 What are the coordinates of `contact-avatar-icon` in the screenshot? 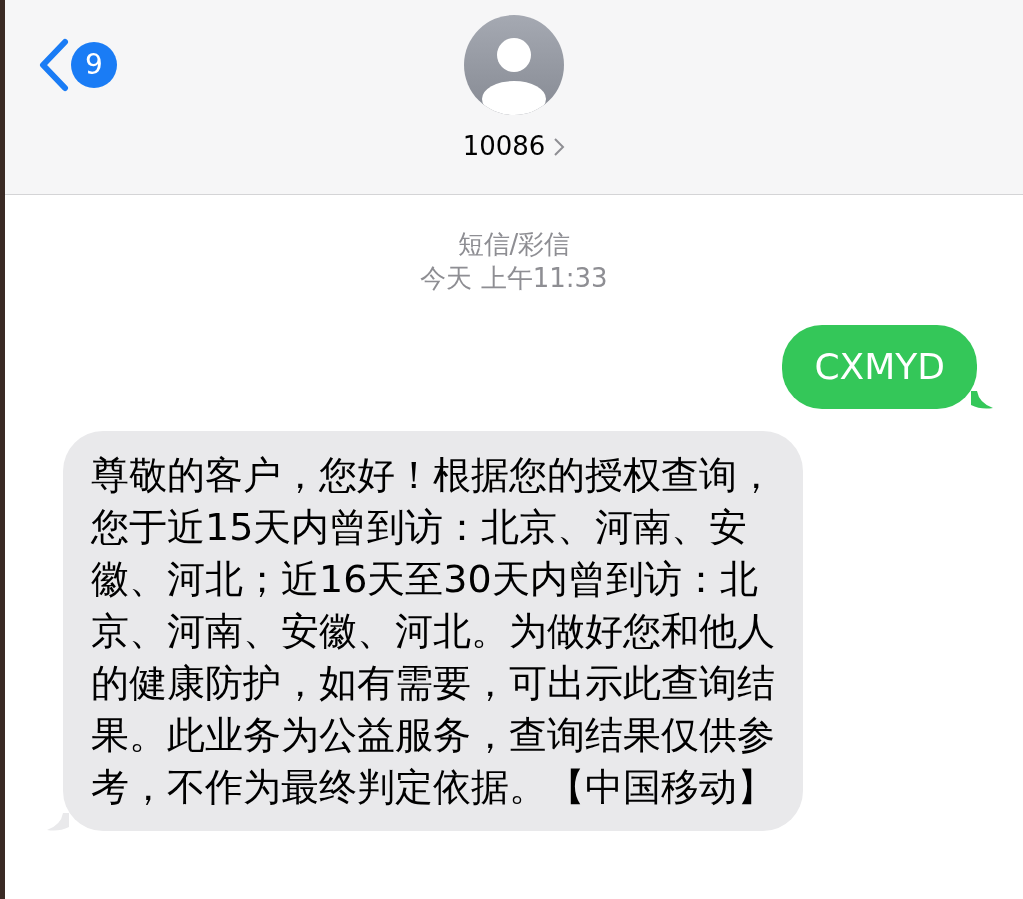 It's located at (514, 65).